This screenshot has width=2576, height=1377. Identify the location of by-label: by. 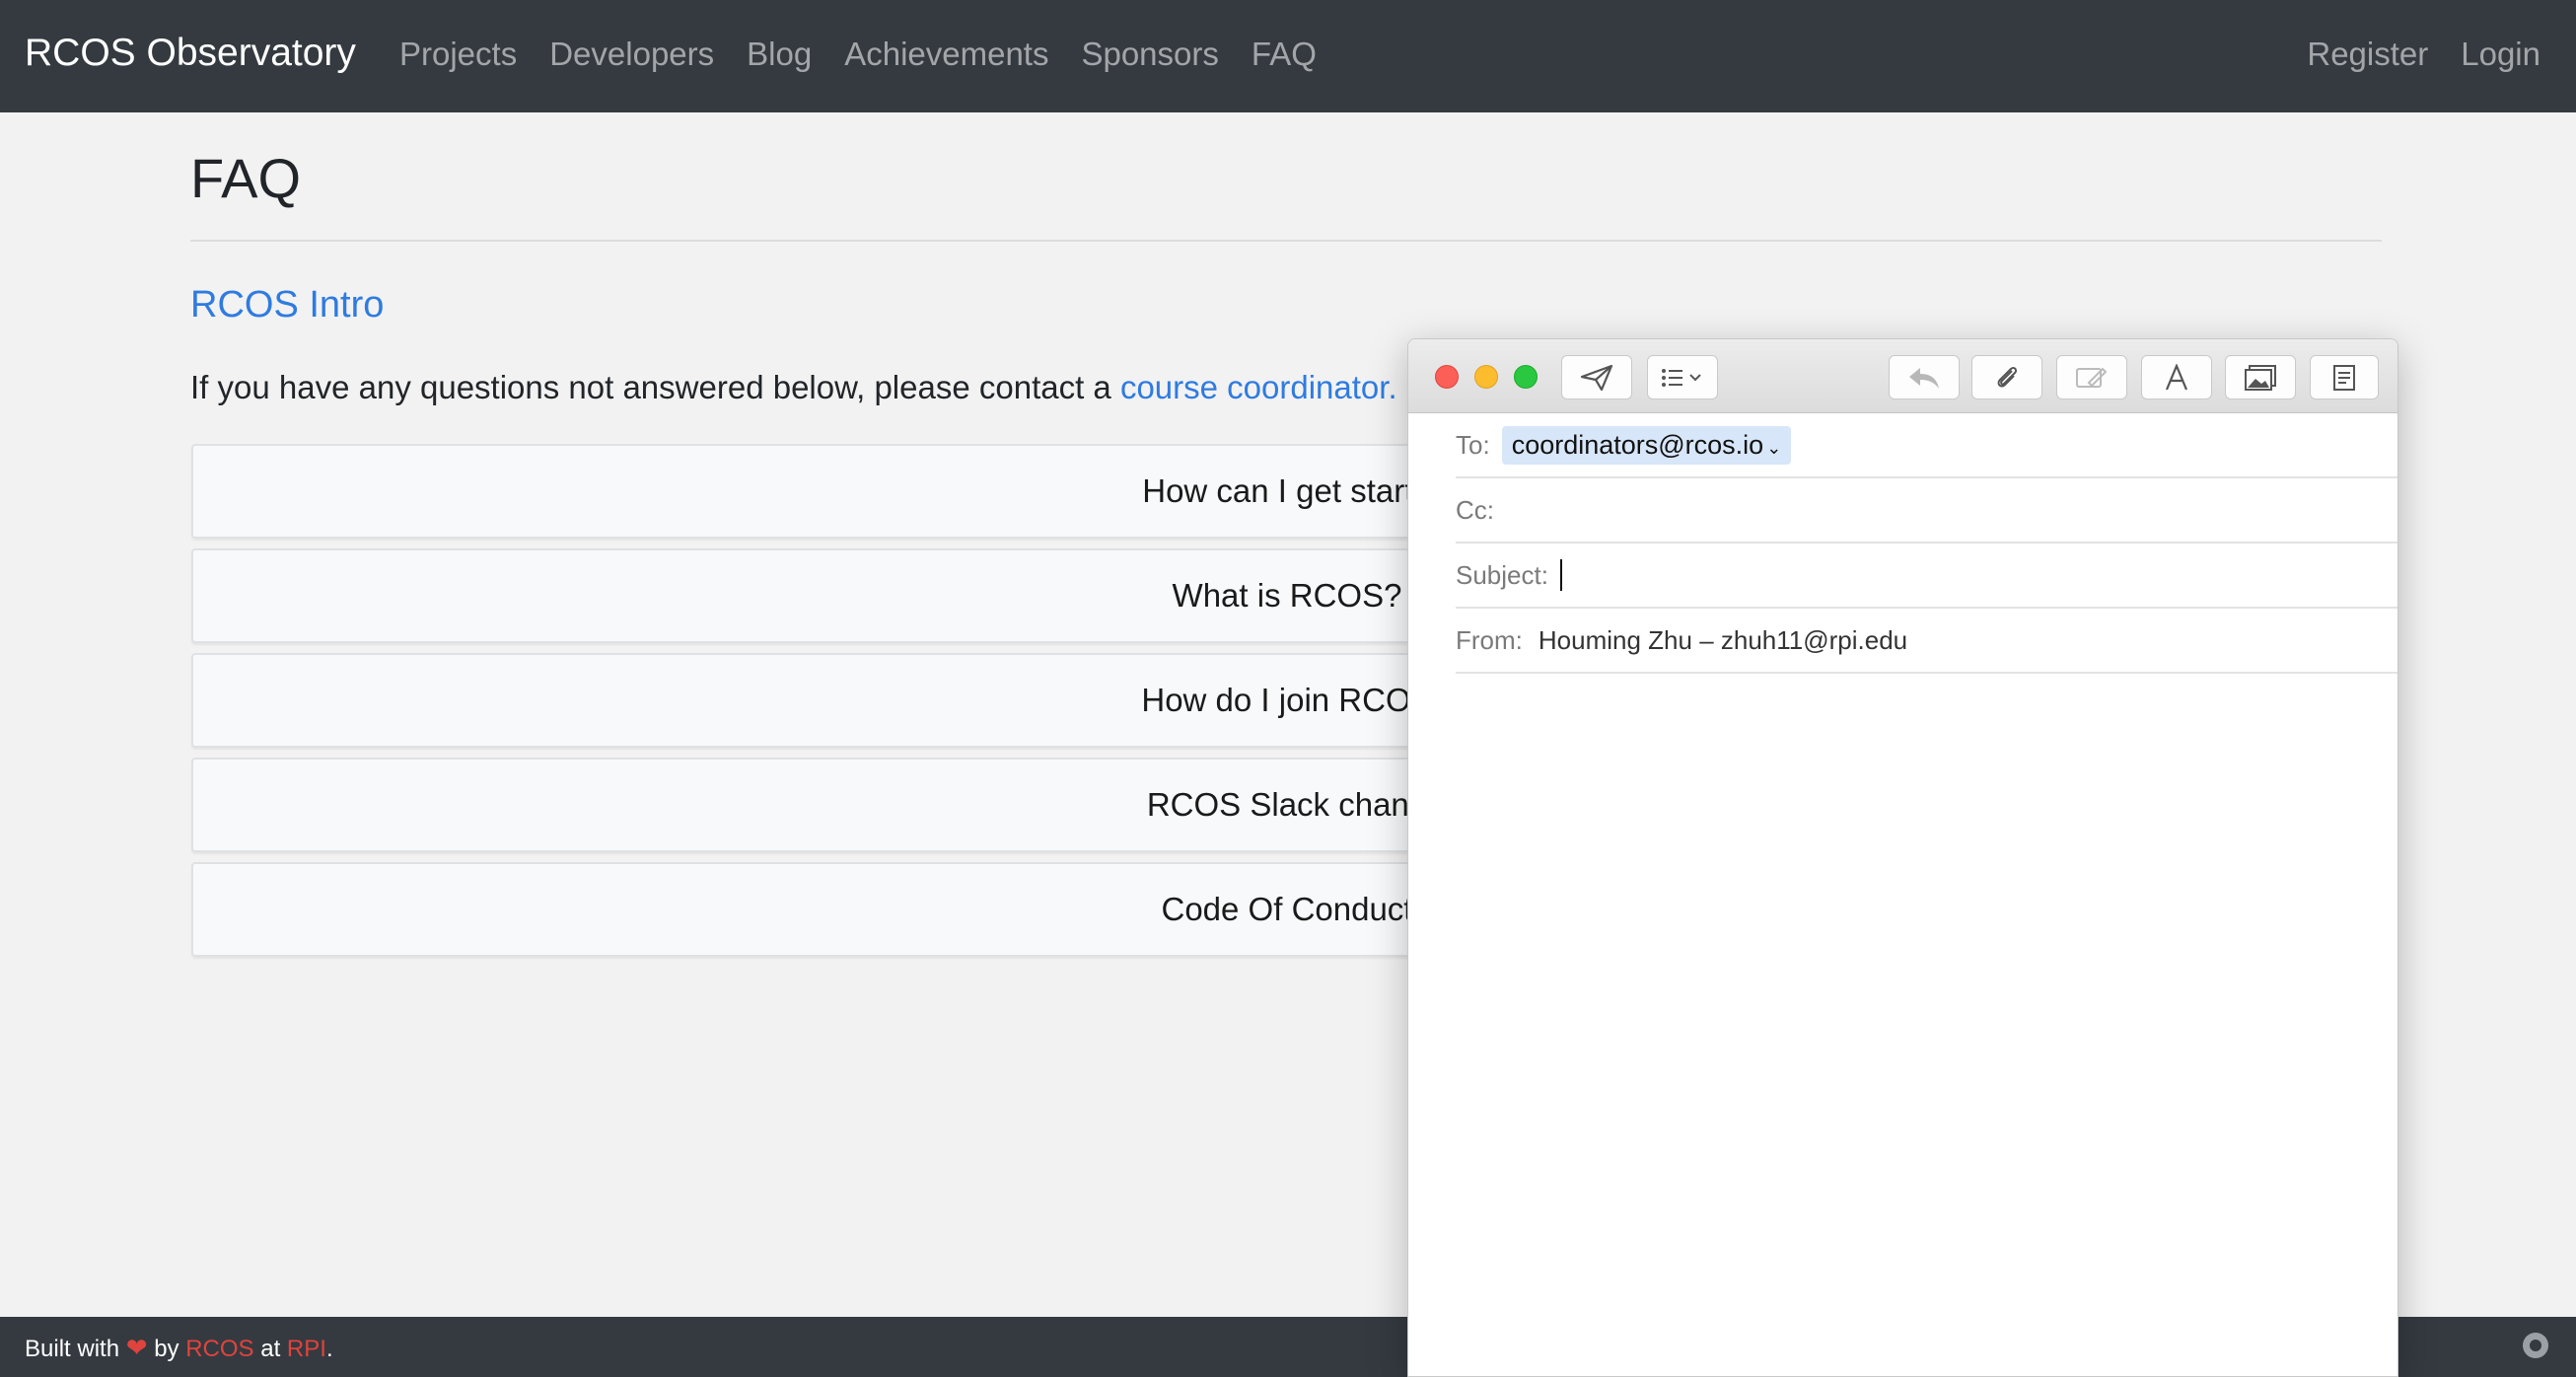
(166, 1349).